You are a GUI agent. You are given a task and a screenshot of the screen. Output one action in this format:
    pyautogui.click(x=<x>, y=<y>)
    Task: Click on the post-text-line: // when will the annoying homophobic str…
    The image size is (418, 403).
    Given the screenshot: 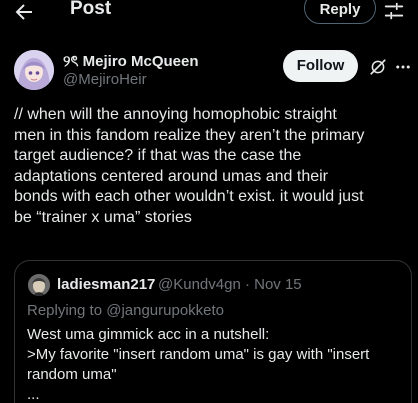 What is the action you would take?
    pyautogui.click(x=175, y=114)
    